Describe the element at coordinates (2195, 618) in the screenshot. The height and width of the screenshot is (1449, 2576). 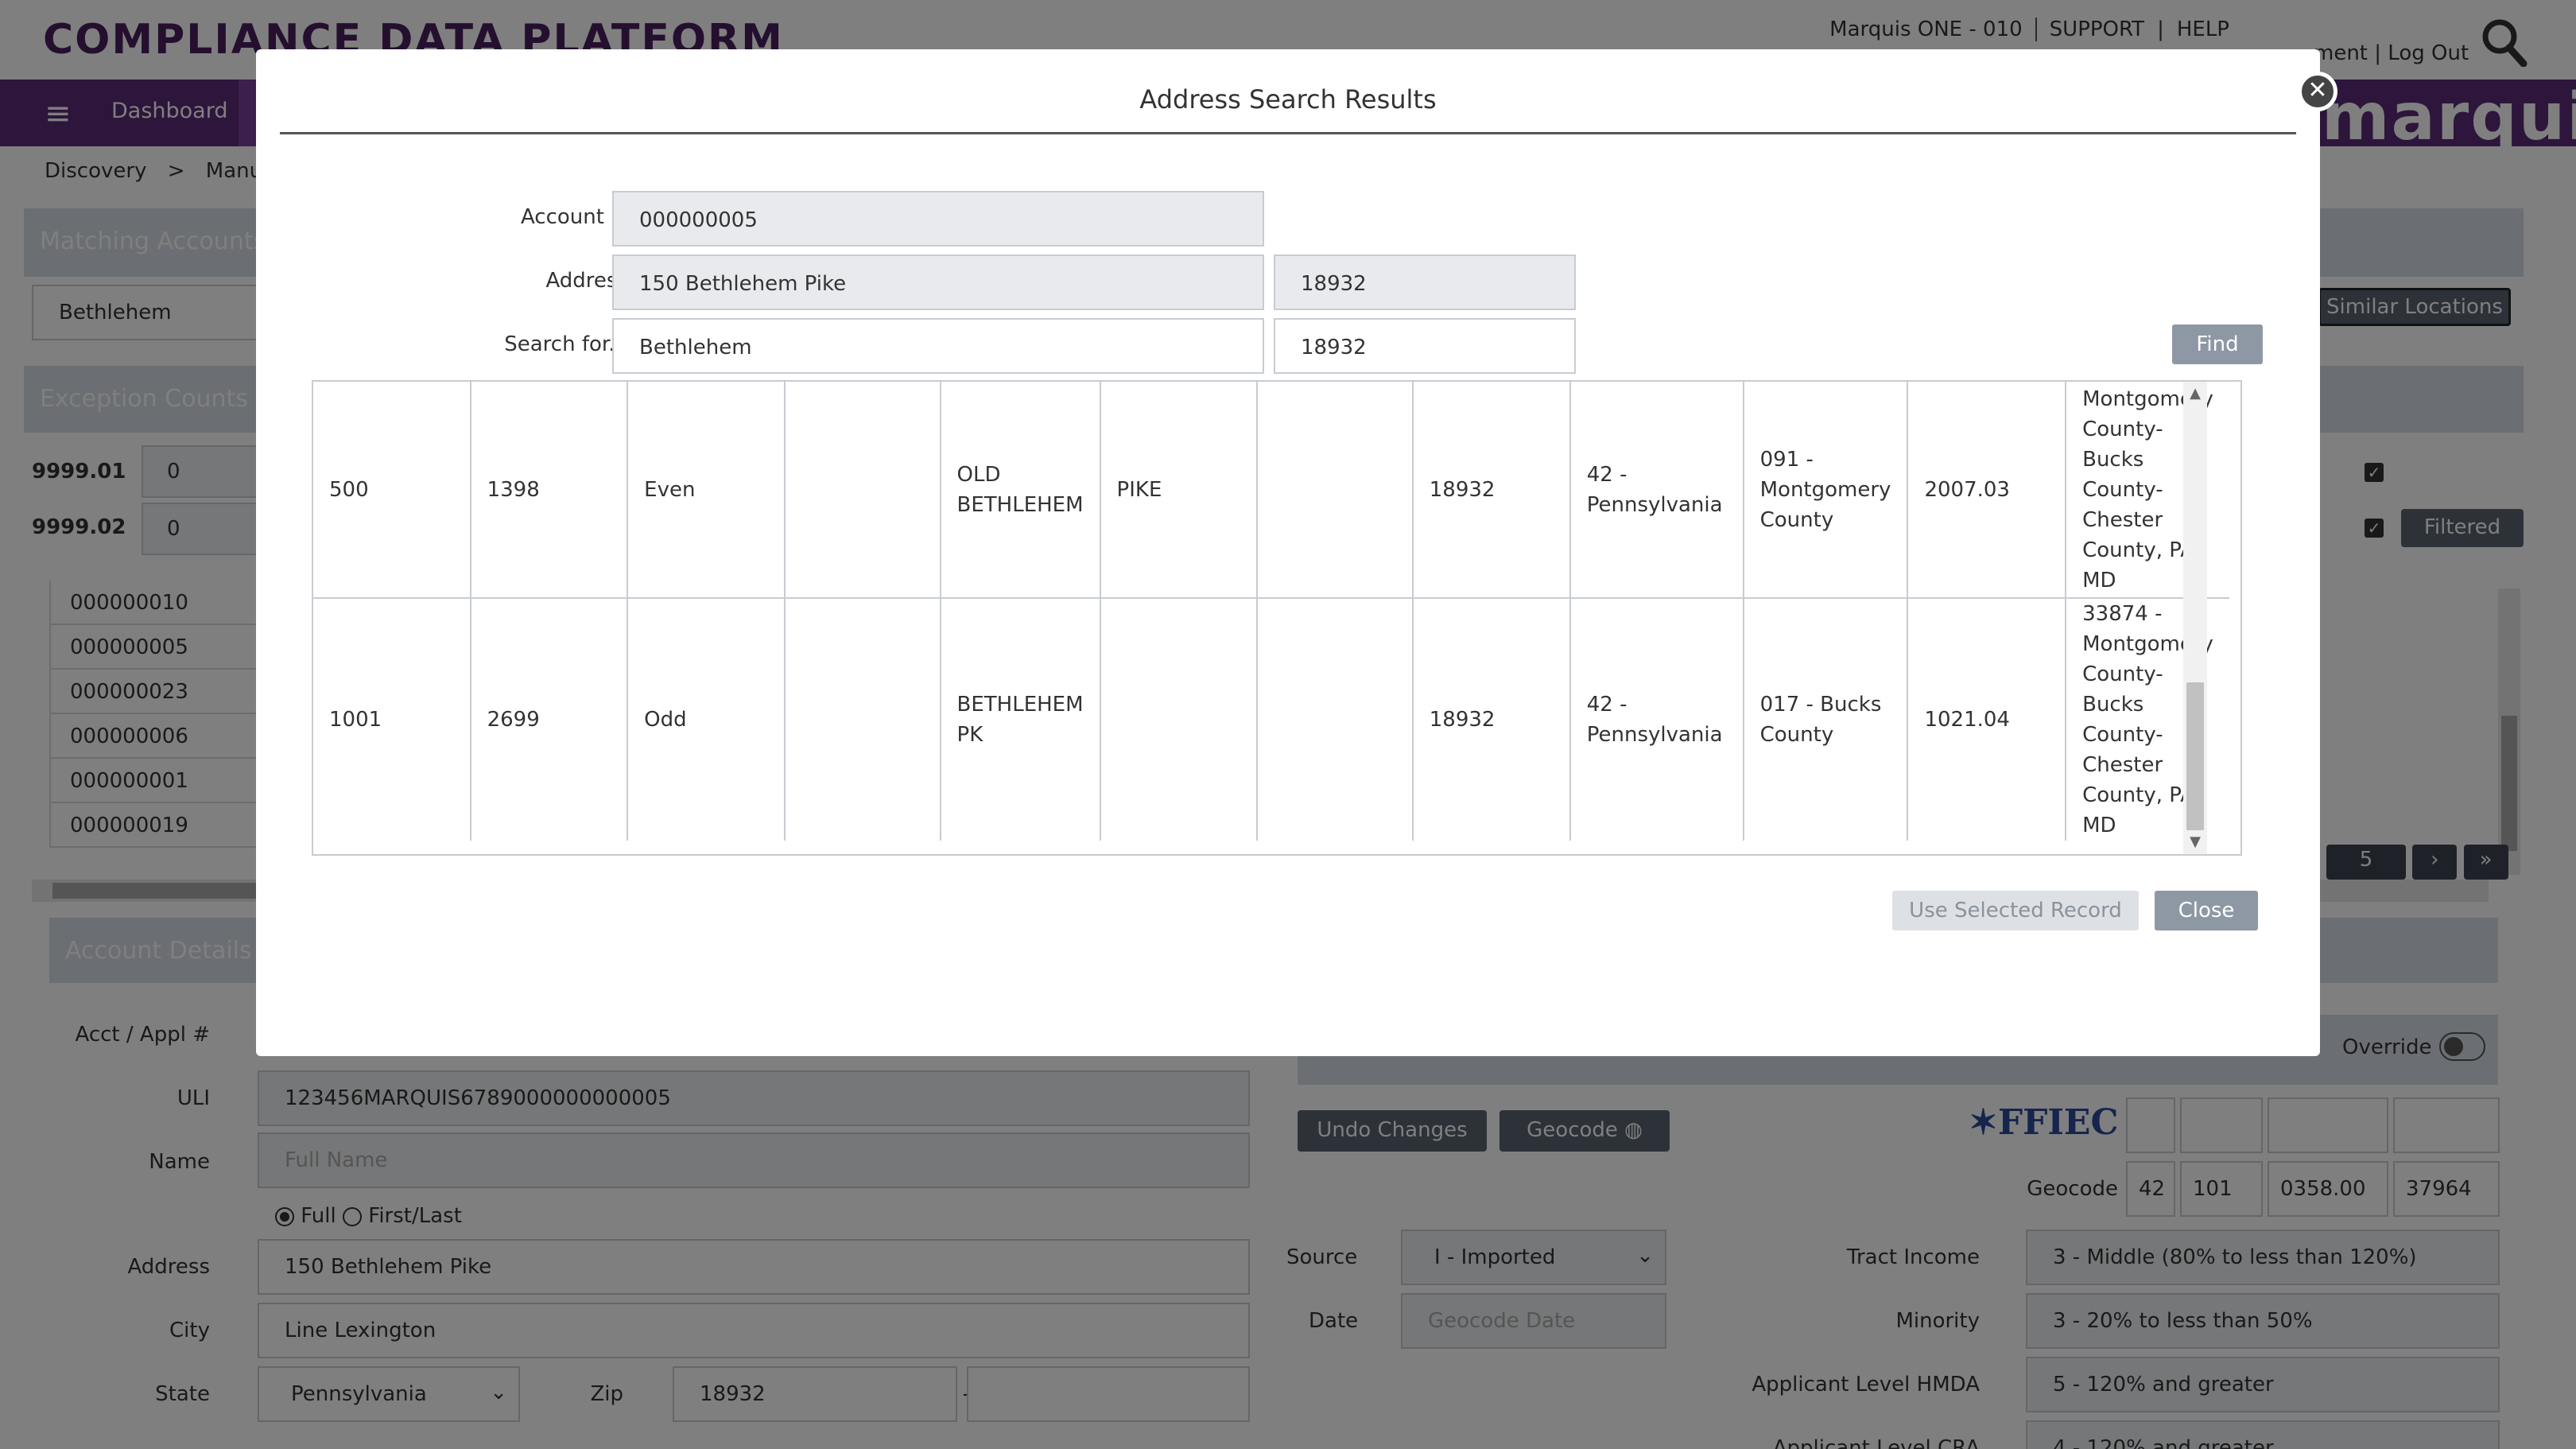
I see `results-scrollbar: ▲ ▼` at that location.